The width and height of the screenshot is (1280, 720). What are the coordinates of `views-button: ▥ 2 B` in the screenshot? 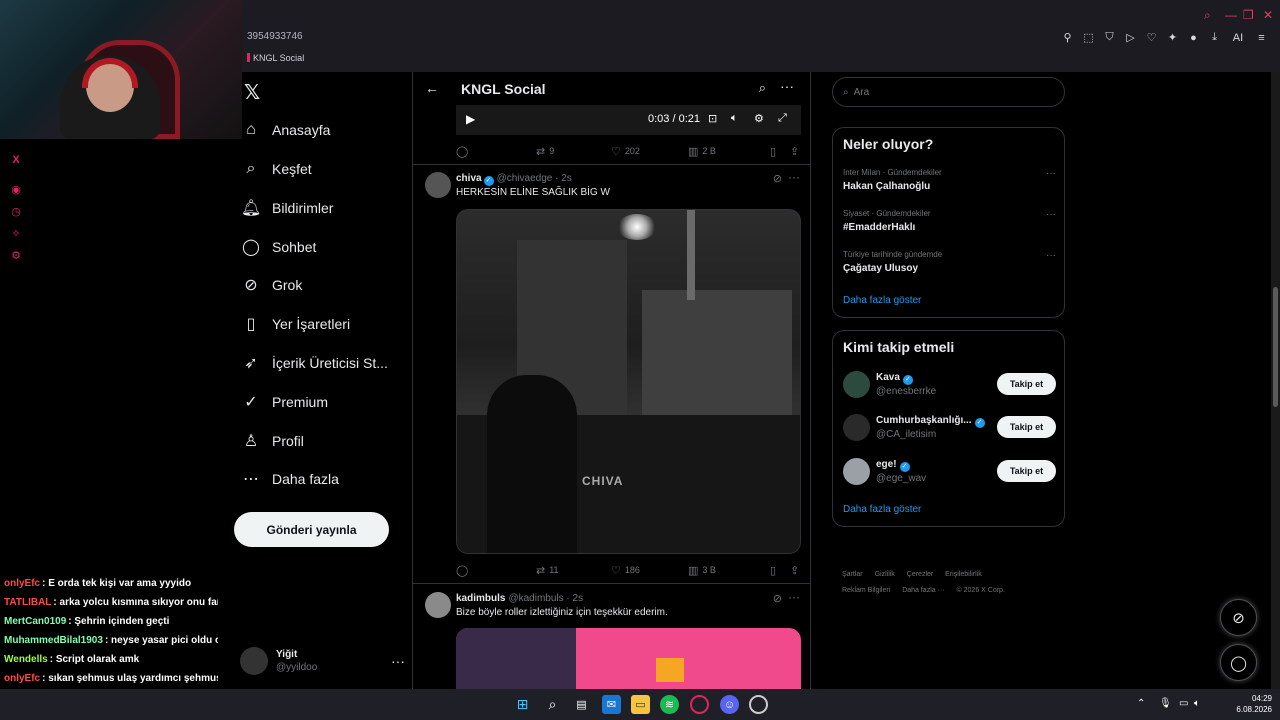 It's located at (729, 151).